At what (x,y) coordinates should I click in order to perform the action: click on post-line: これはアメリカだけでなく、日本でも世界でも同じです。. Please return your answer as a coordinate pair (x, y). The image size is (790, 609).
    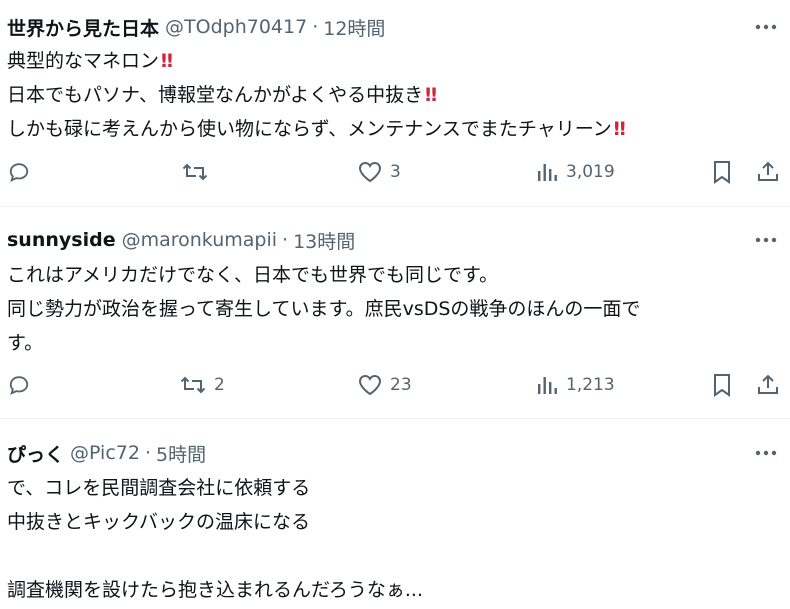
    Looking at the image, I should click on (253, 275).